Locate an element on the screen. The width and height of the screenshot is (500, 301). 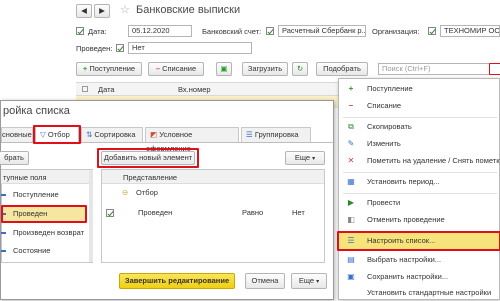
format-icon: ◩ is located at coordinates (154, 134).